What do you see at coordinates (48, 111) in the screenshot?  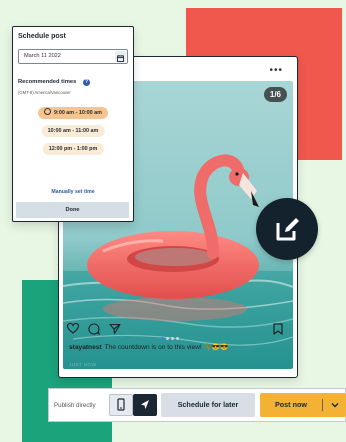 I see `clock-icon` at bounding box center [48, 111].